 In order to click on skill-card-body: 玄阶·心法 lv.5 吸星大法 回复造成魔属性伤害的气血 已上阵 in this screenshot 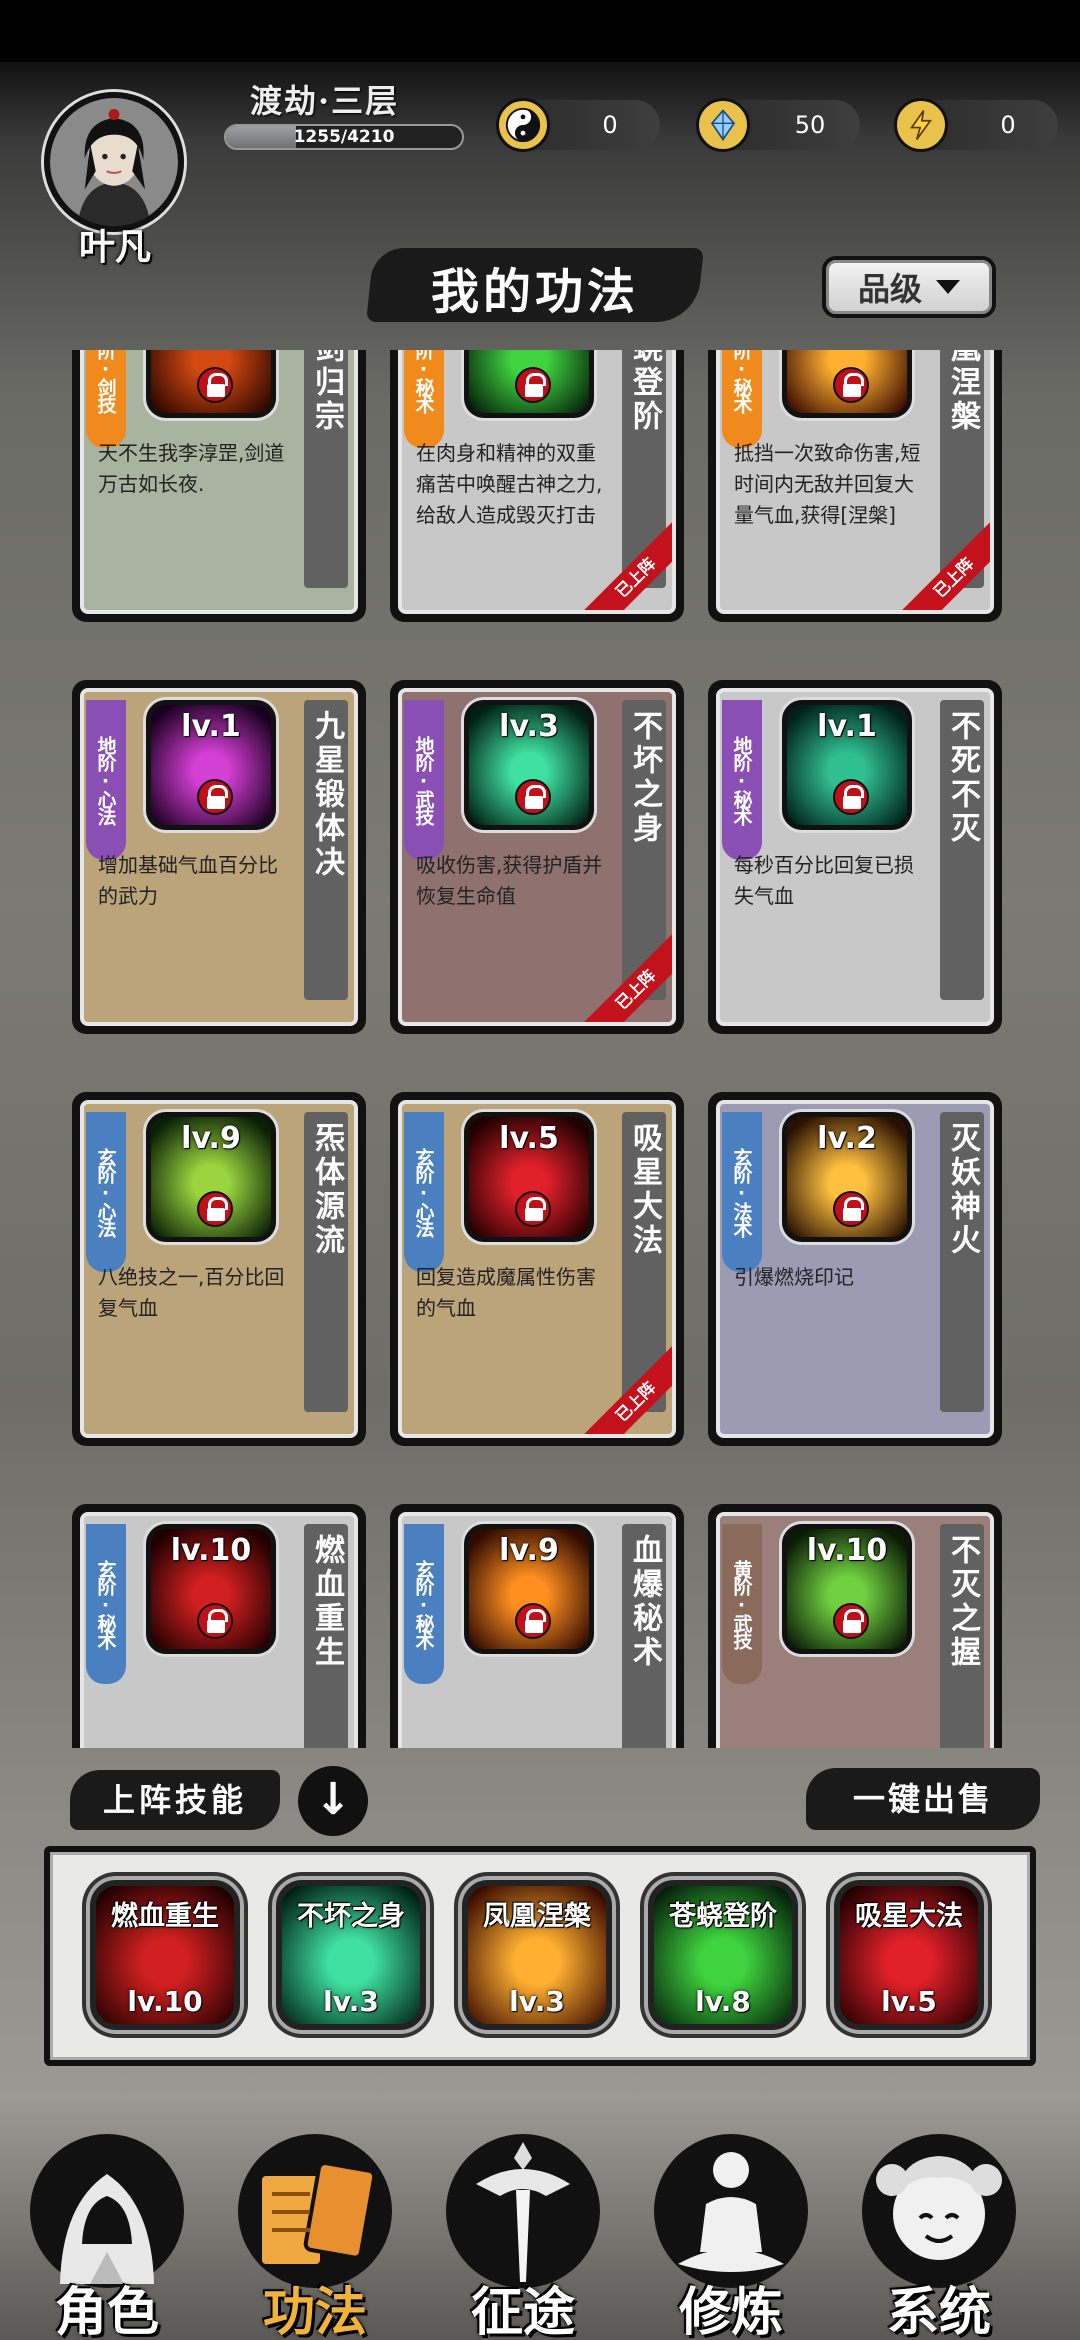, I will do `click(537, 1269)`.